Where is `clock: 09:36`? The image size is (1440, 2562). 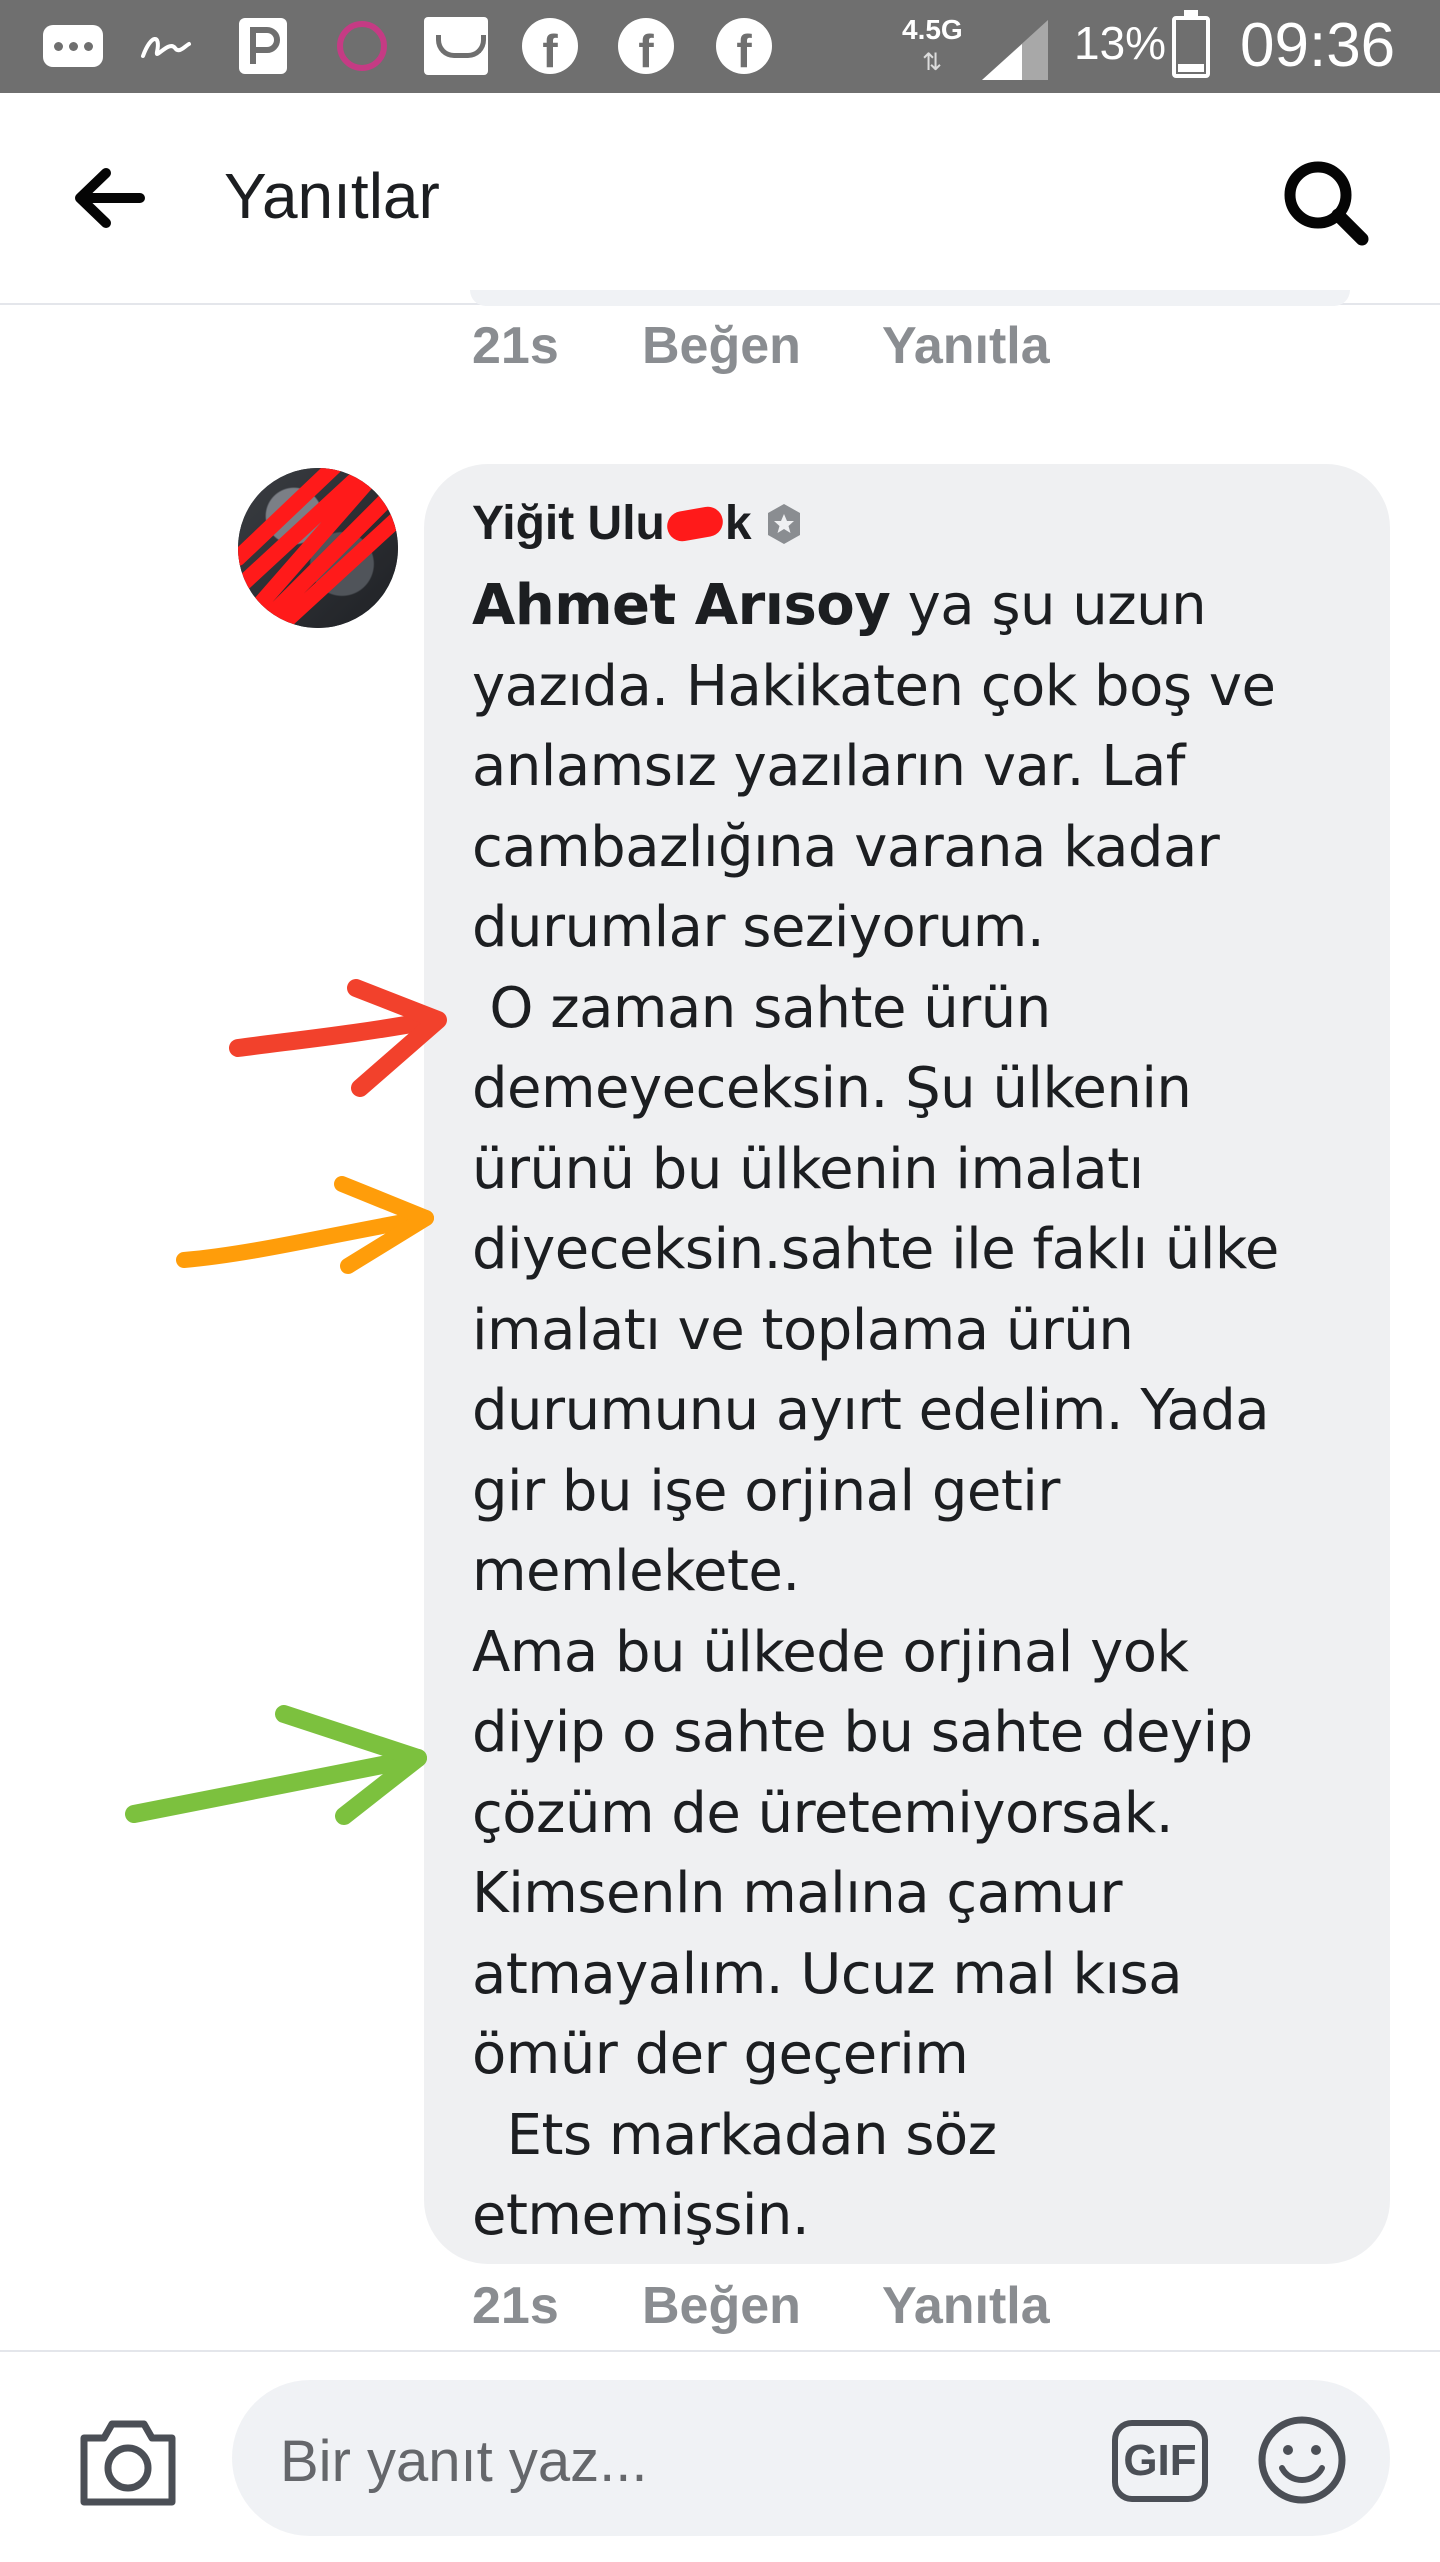 clock: 09:36 is located at coordinates (1318, 45).